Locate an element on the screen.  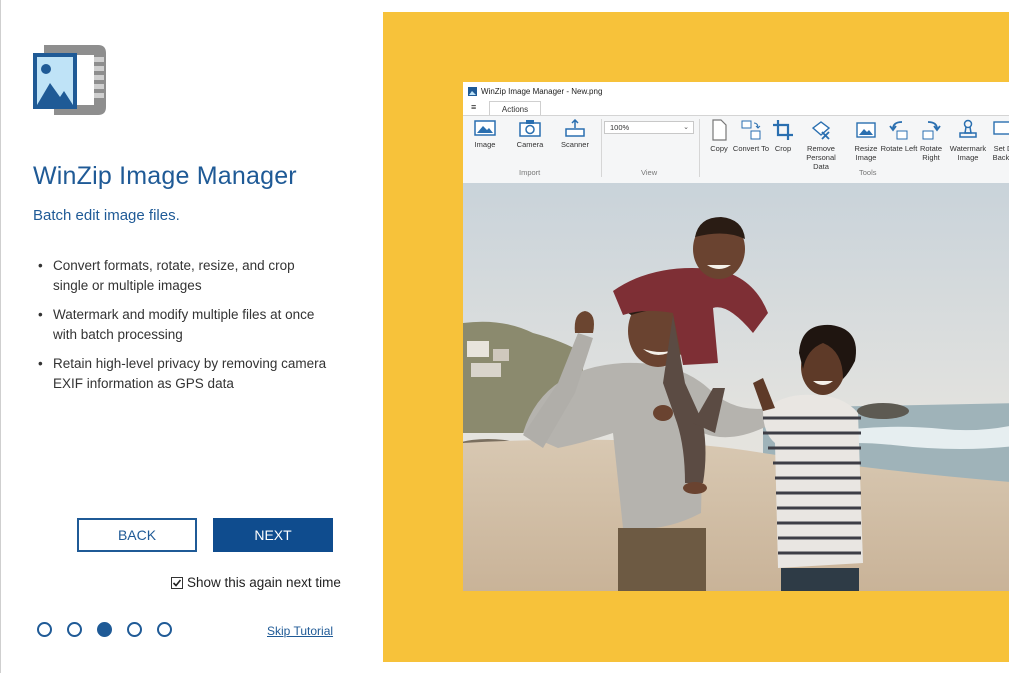
window-edge is located at coordinates (0, 336).